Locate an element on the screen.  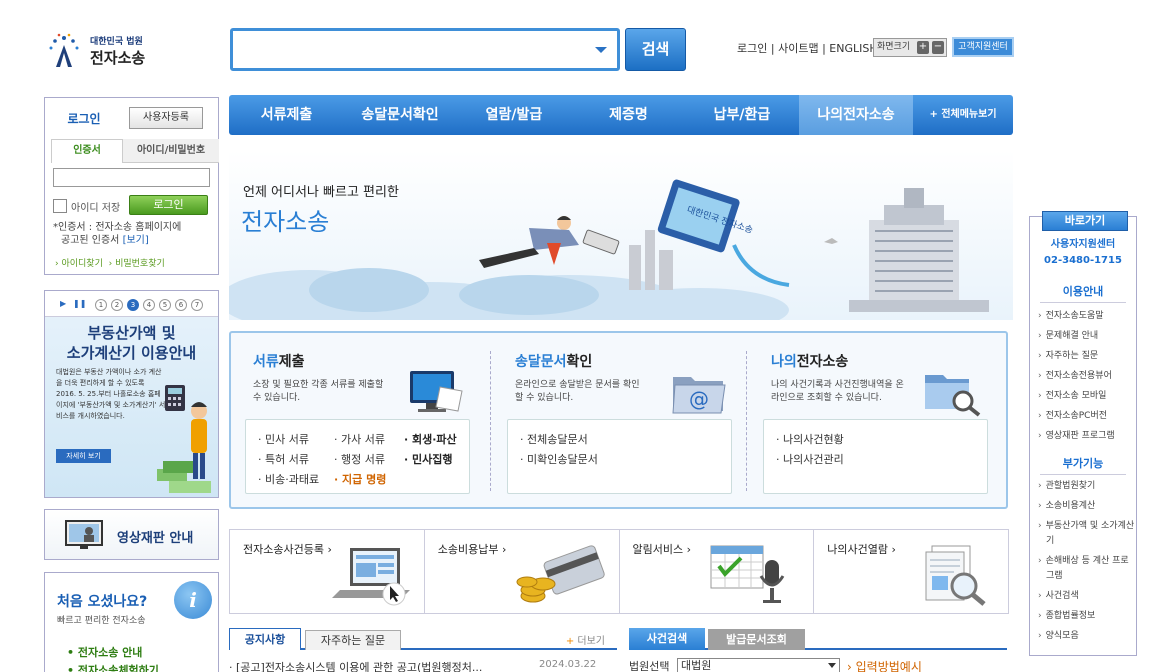
certificate-input is located at coordinates (131, 177).